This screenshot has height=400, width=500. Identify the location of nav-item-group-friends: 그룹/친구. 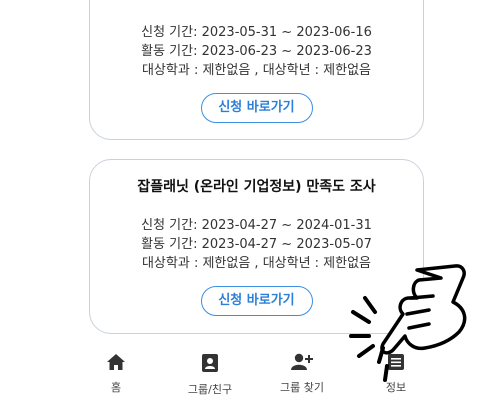
(210, 375).